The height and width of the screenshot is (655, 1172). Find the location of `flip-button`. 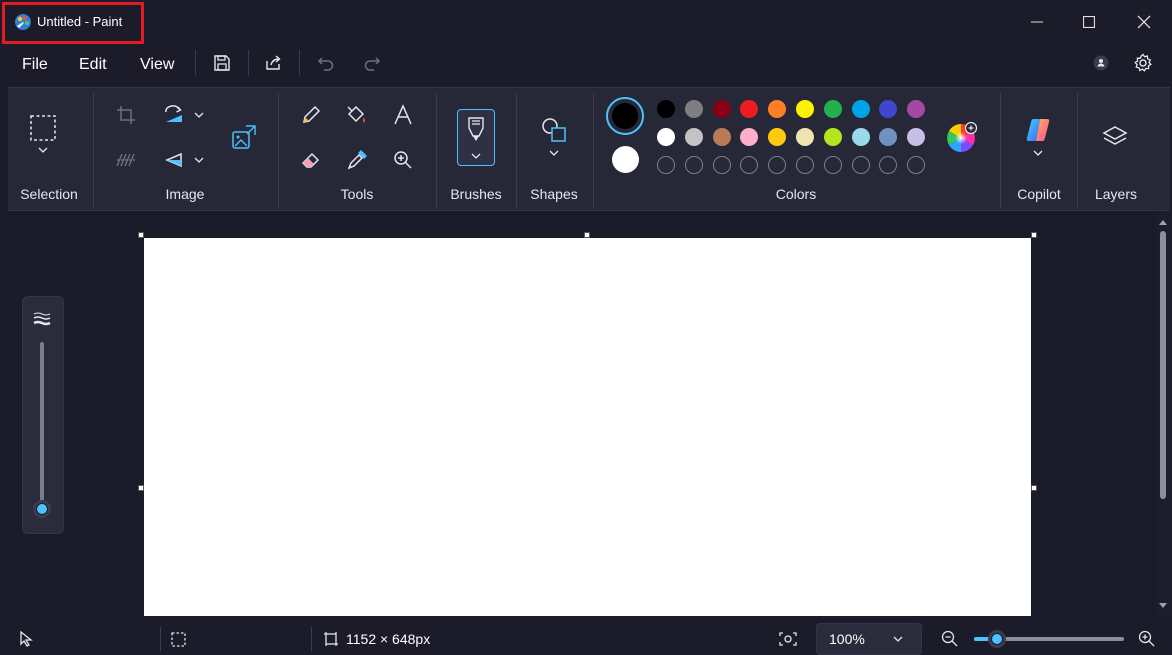

flip-button is located at coordinates (174, 160).